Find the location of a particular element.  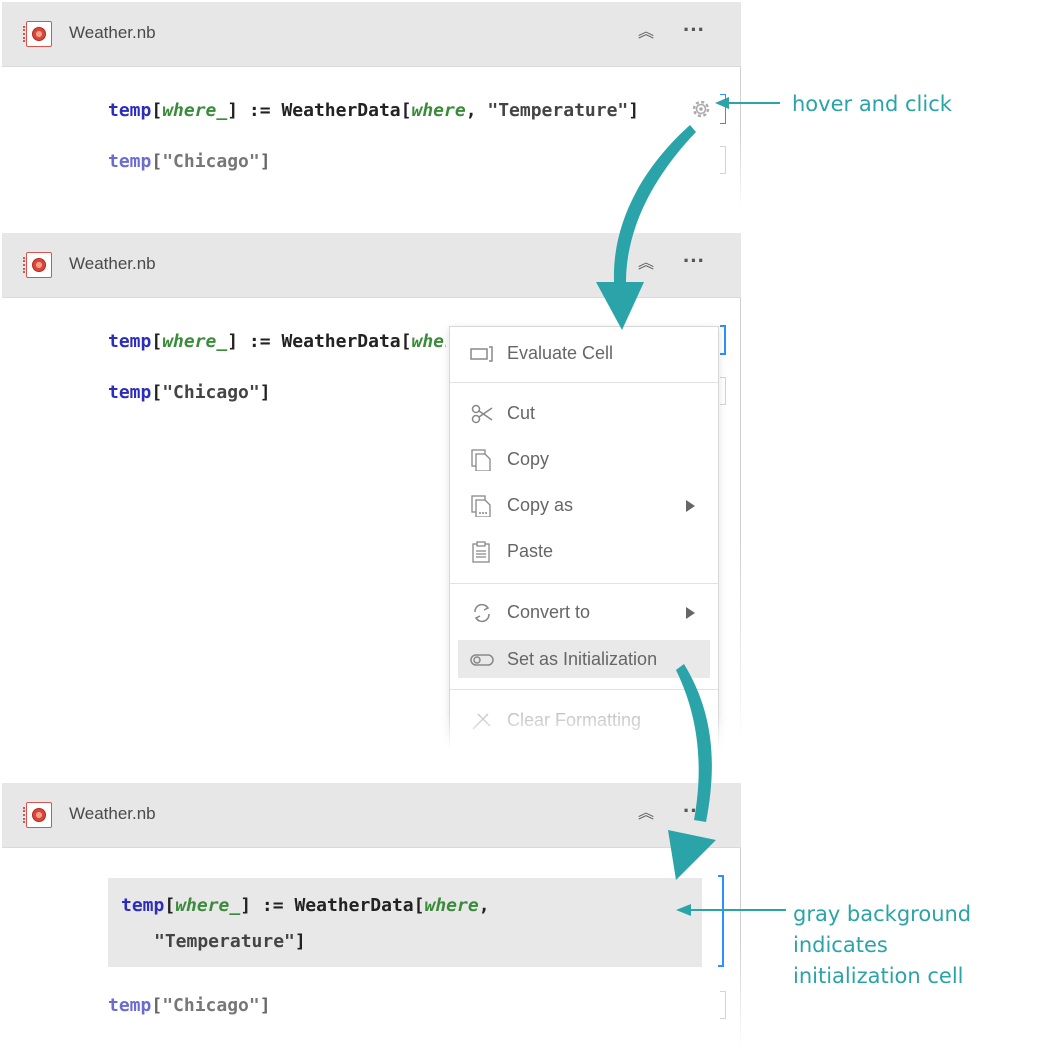

menu-item-convert-to: Convert to is located at coordinates (584, 612).